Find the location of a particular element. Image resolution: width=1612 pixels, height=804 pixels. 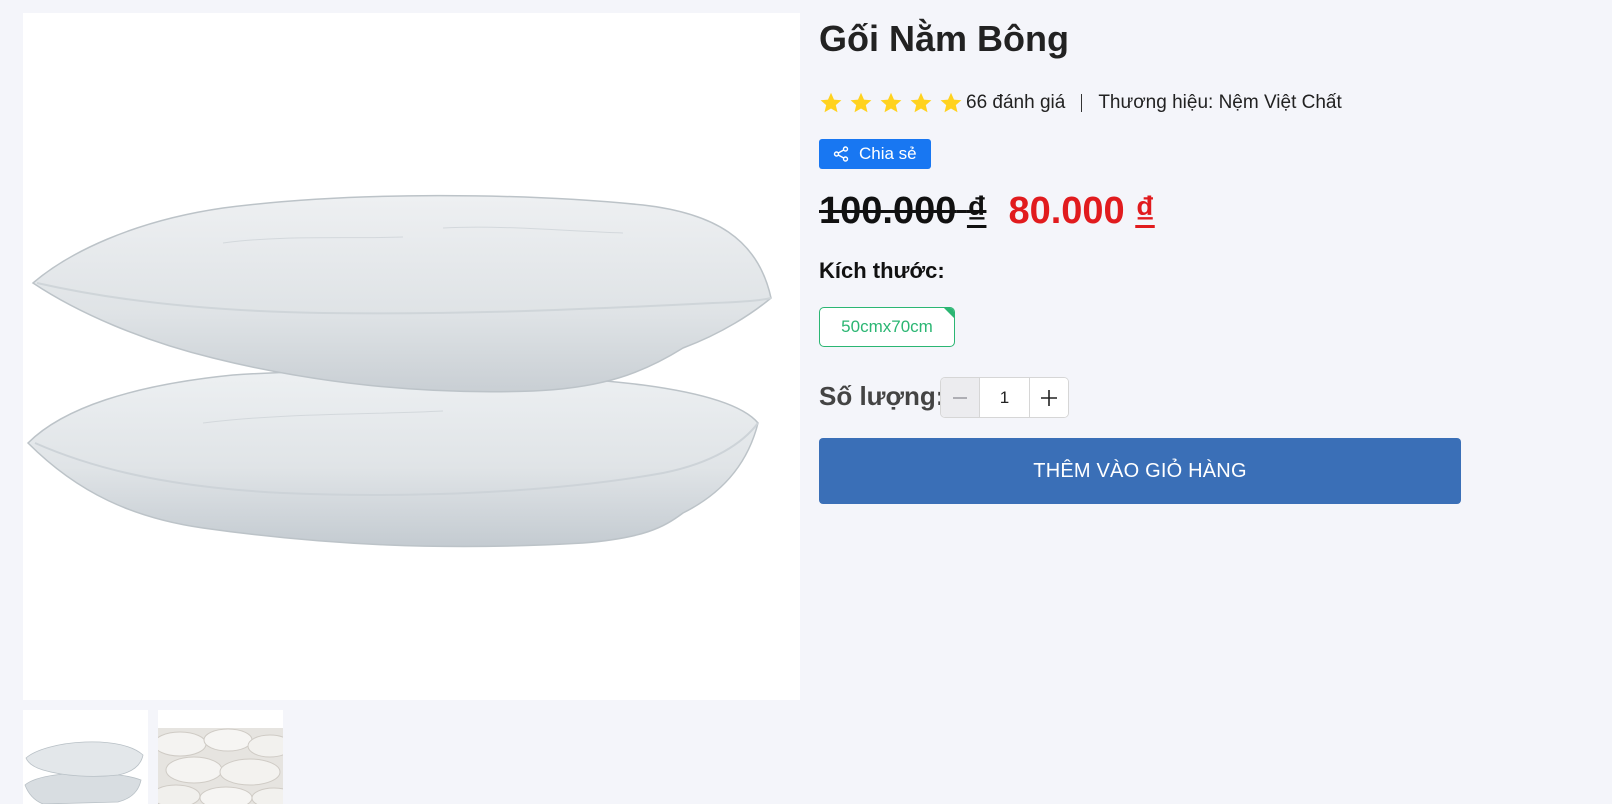

size-option-label: 50cmx70cm is located at coordinates (887, 326).